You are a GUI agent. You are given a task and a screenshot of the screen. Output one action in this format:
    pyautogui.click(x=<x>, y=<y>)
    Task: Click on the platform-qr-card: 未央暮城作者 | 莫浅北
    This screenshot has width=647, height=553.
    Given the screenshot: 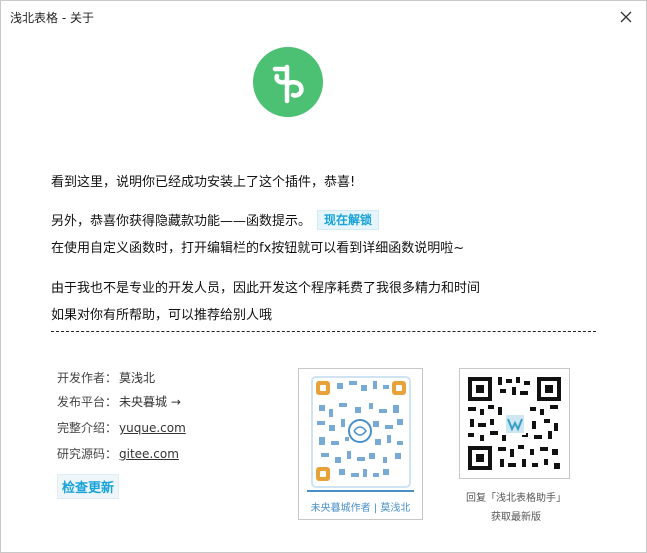 What is the action you would take?
    pyautogui.click(x=360, y=444)
    